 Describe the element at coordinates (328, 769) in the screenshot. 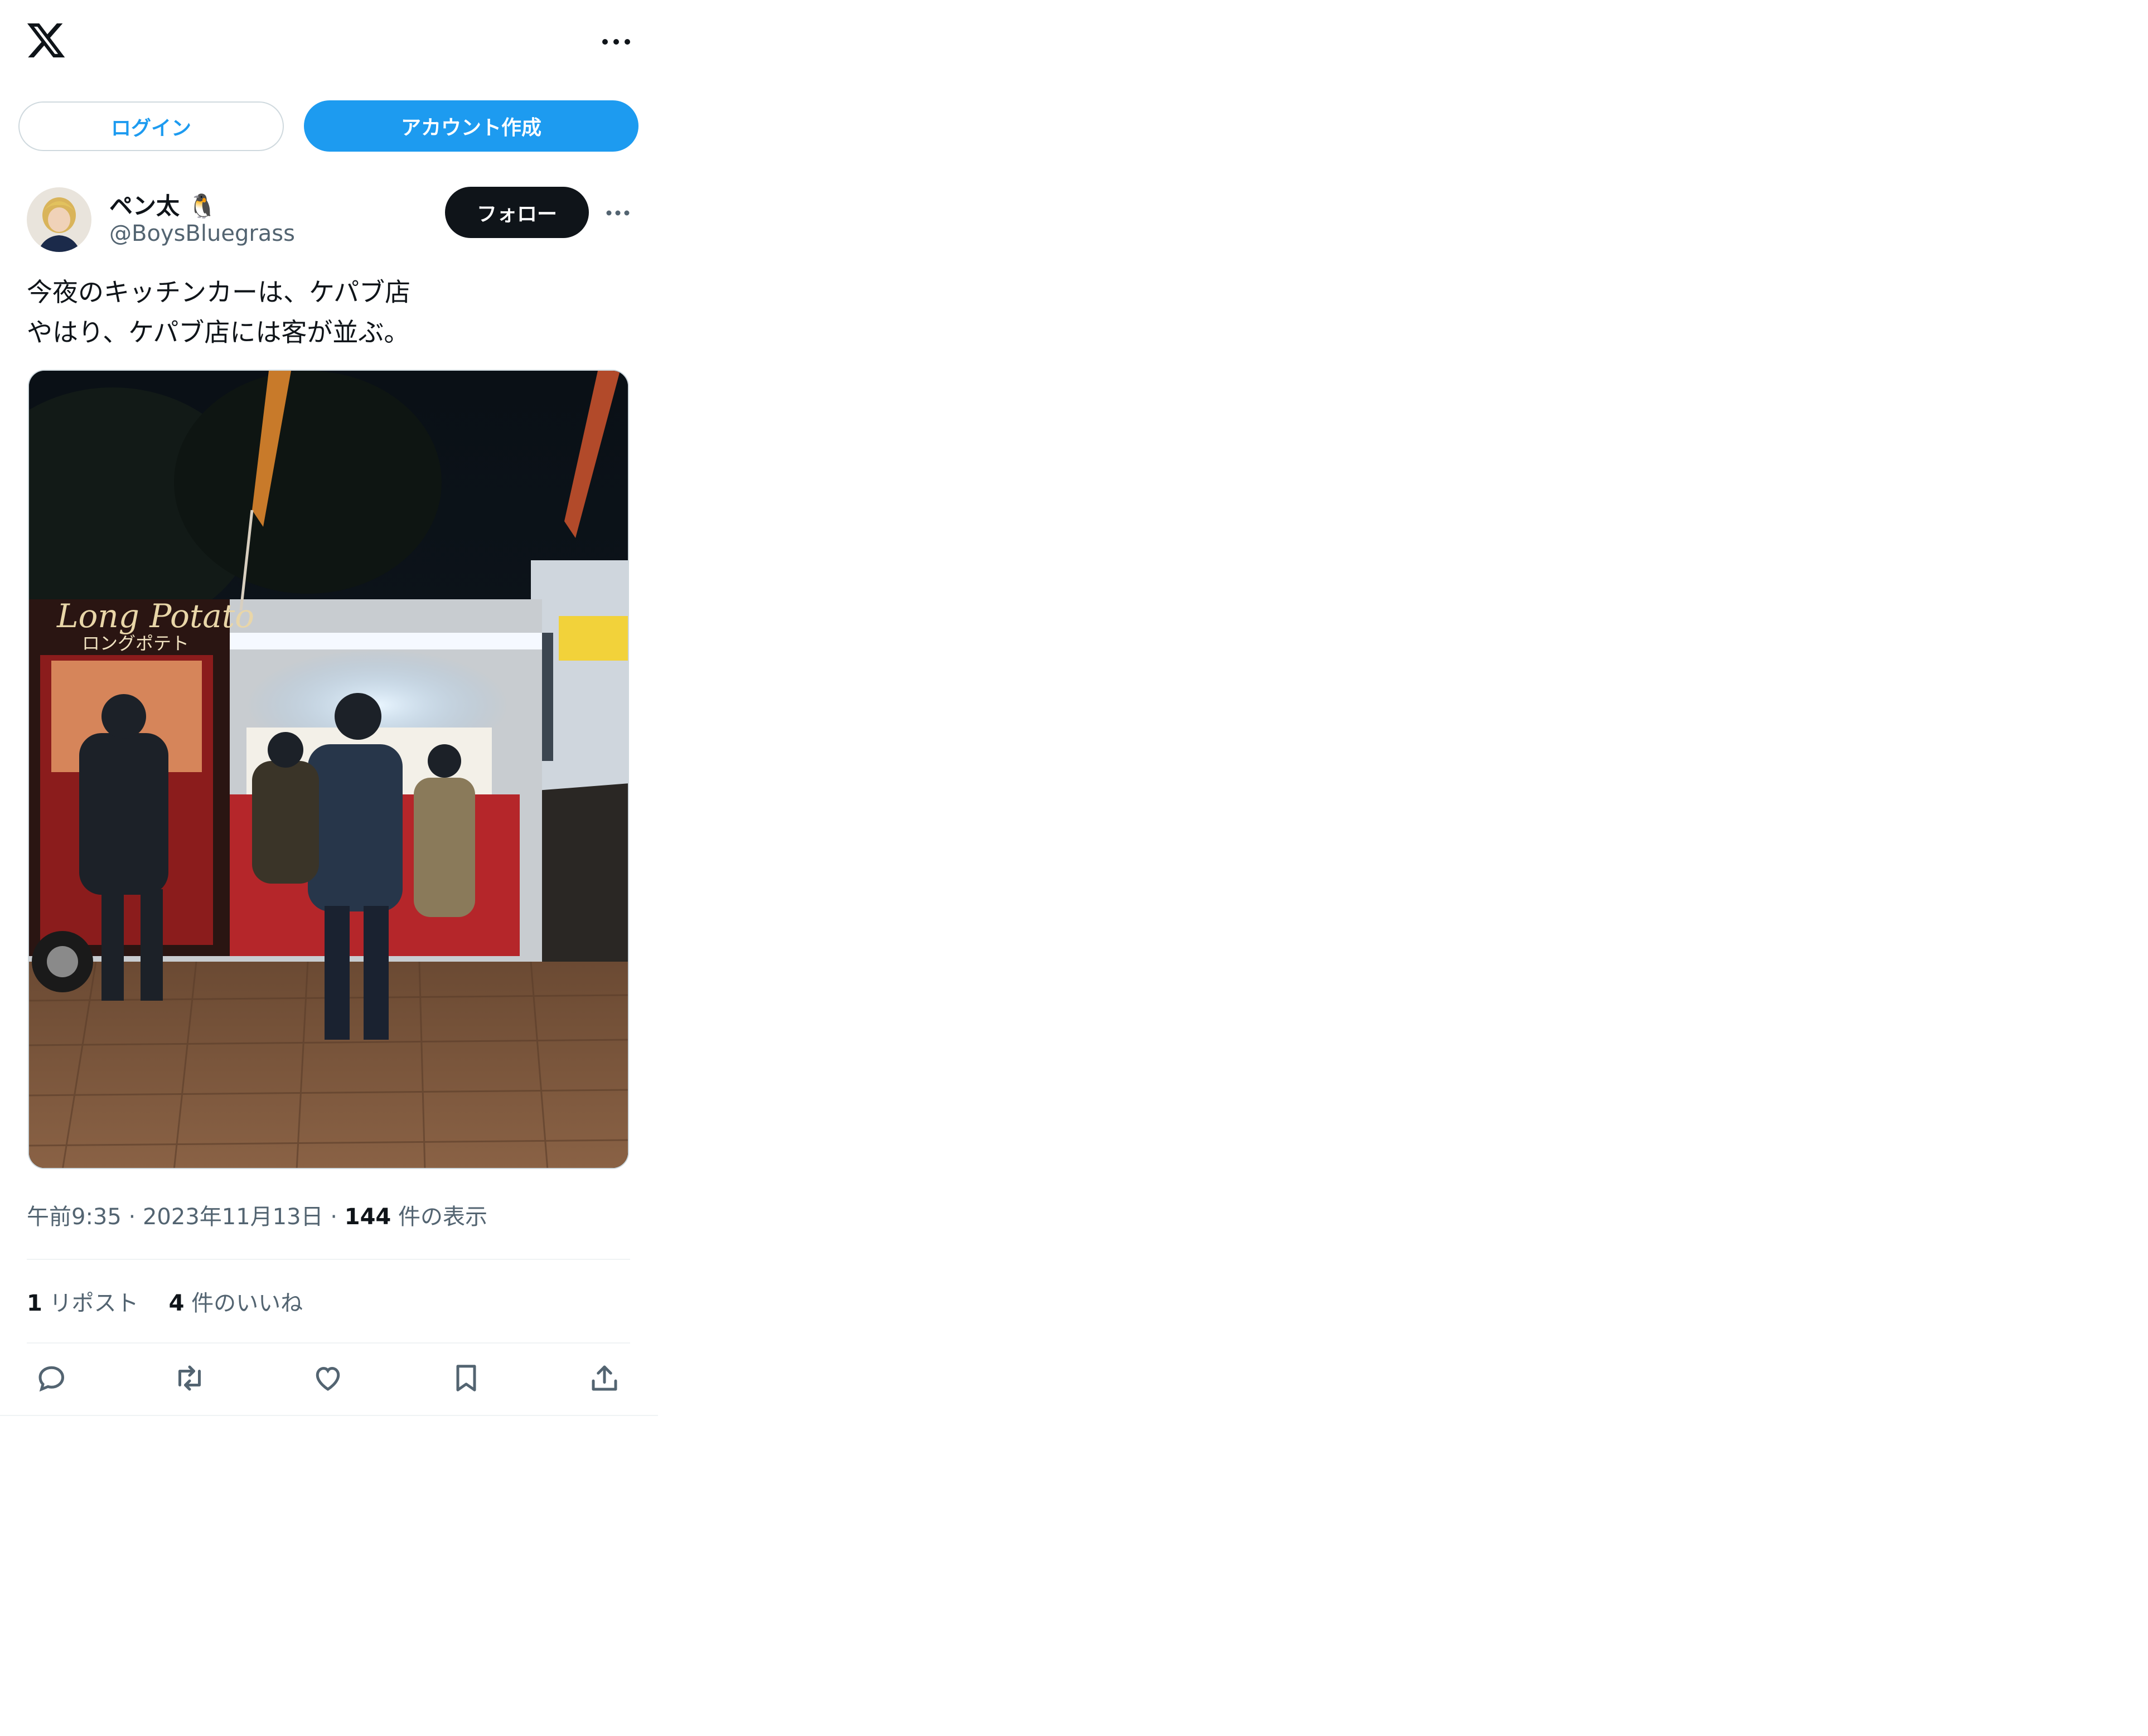

I see `tweet-photo: Long Potato ロングポテト` at that location.